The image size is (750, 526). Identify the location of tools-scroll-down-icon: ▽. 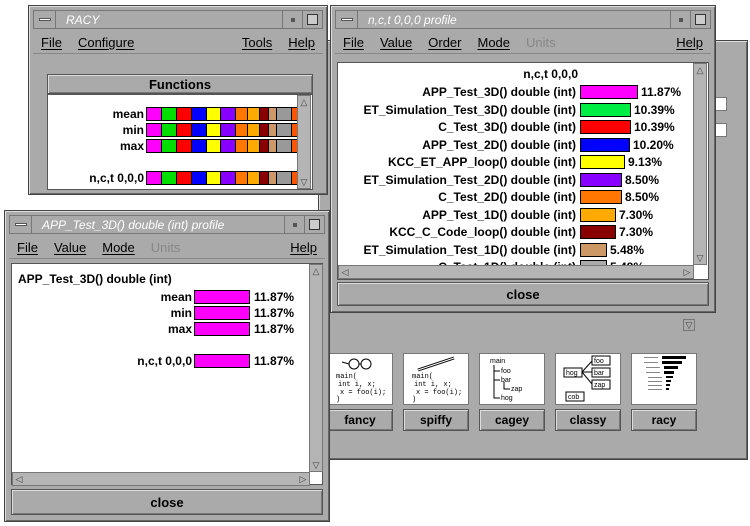
(689, 325).